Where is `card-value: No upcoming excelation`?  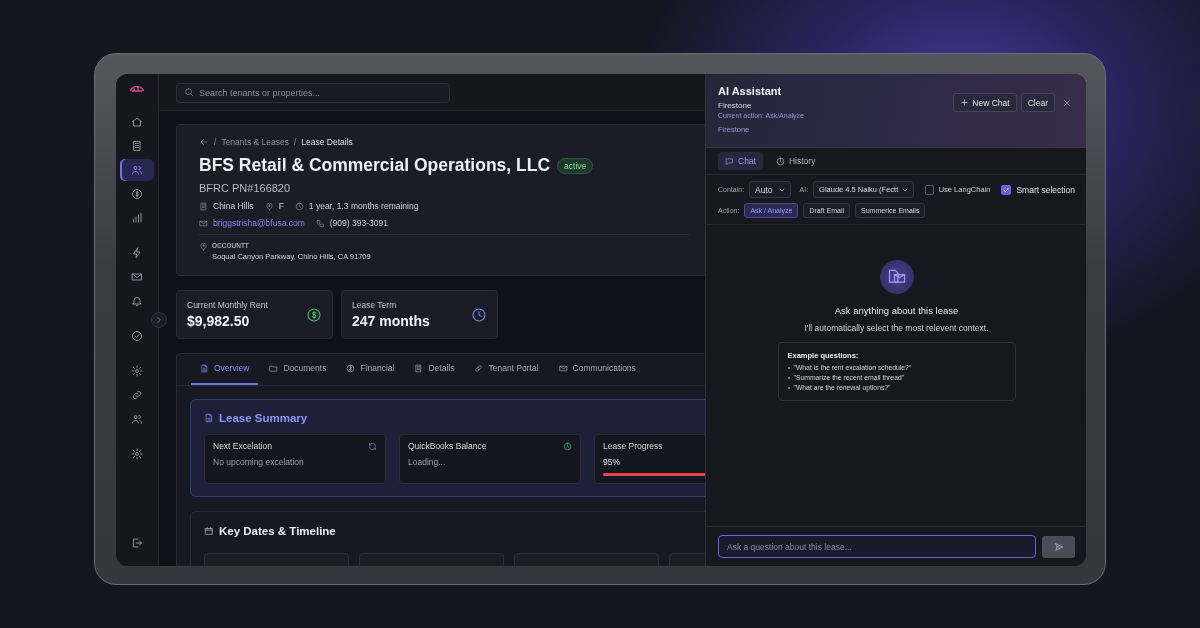 card-value: No upcoming excelation is located at coordinates (259, 462).